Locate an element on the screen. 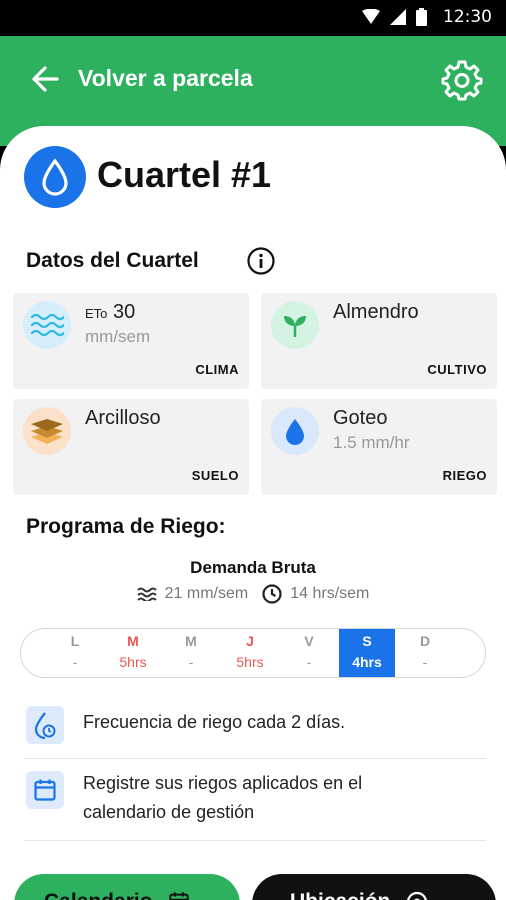 Image resolution: width=506 pixels, height=900 pixels. calendar-reminder-line2: calendario de gestión is located at coordinates (169, 812).